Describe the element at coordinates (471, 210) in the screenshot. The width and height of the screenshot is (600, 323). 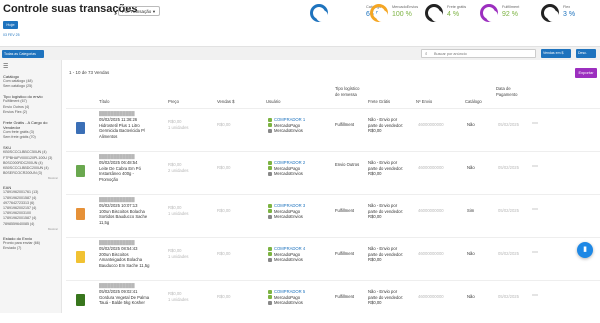
I see `catalog-flag: Sim` at that location.